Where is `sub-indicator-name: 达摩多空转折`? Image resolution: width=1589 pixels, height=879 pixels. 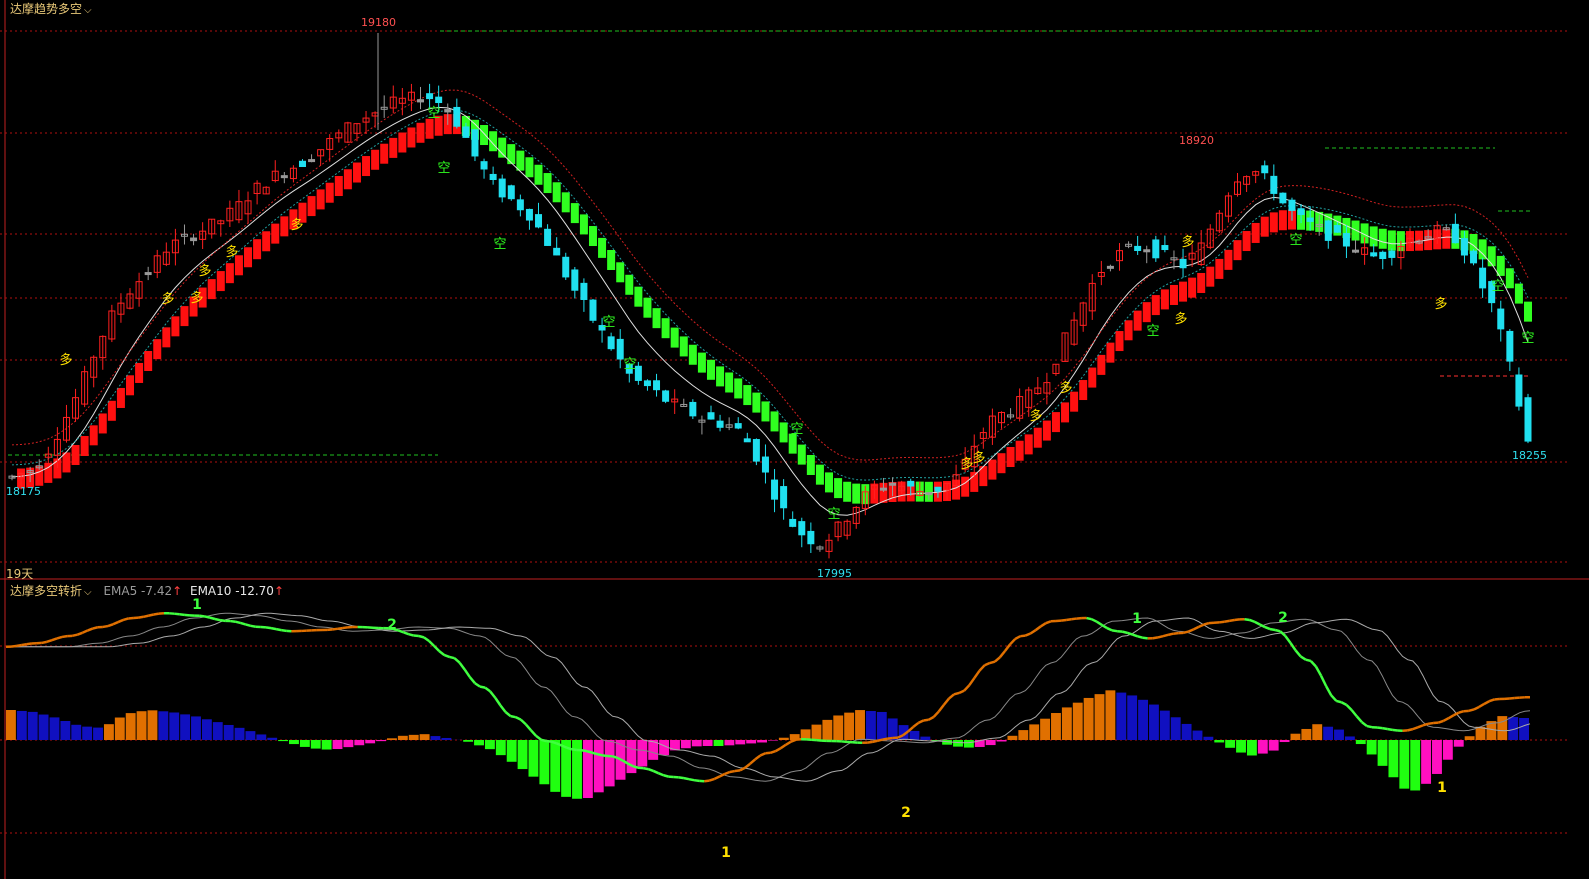 sub-indicator-name: 达摩多空转折 is located at coordinates (46, 591).